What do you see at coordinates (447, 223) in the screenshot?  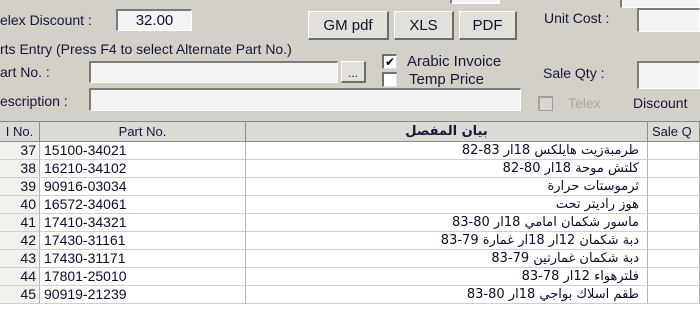 I see `cell-description: ماسور شكمان امامي 18ار 80-83` at bounding box center [447, 223].